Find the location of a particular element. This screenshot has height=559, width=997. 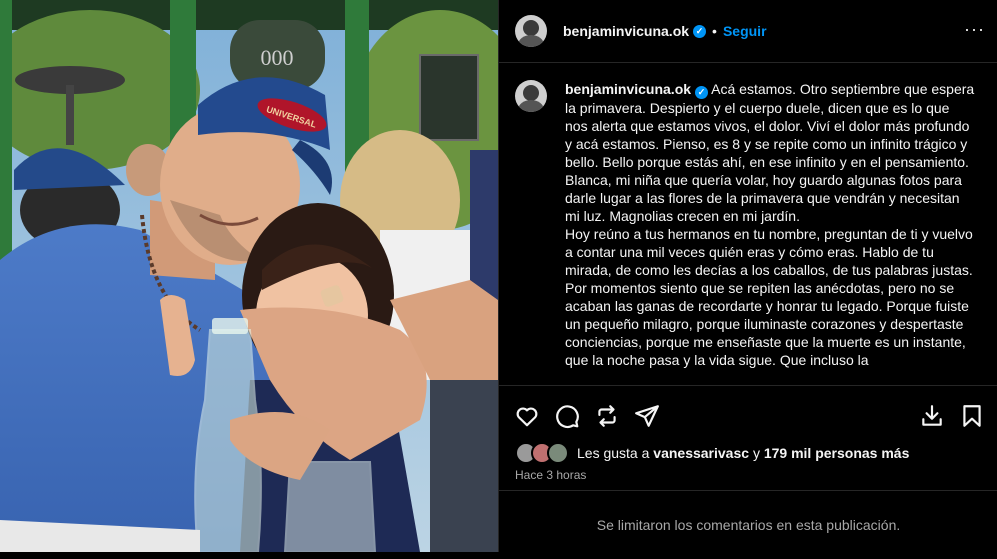

caption-username: benjaminvicuna.ok is located at coordinates (628, 89).